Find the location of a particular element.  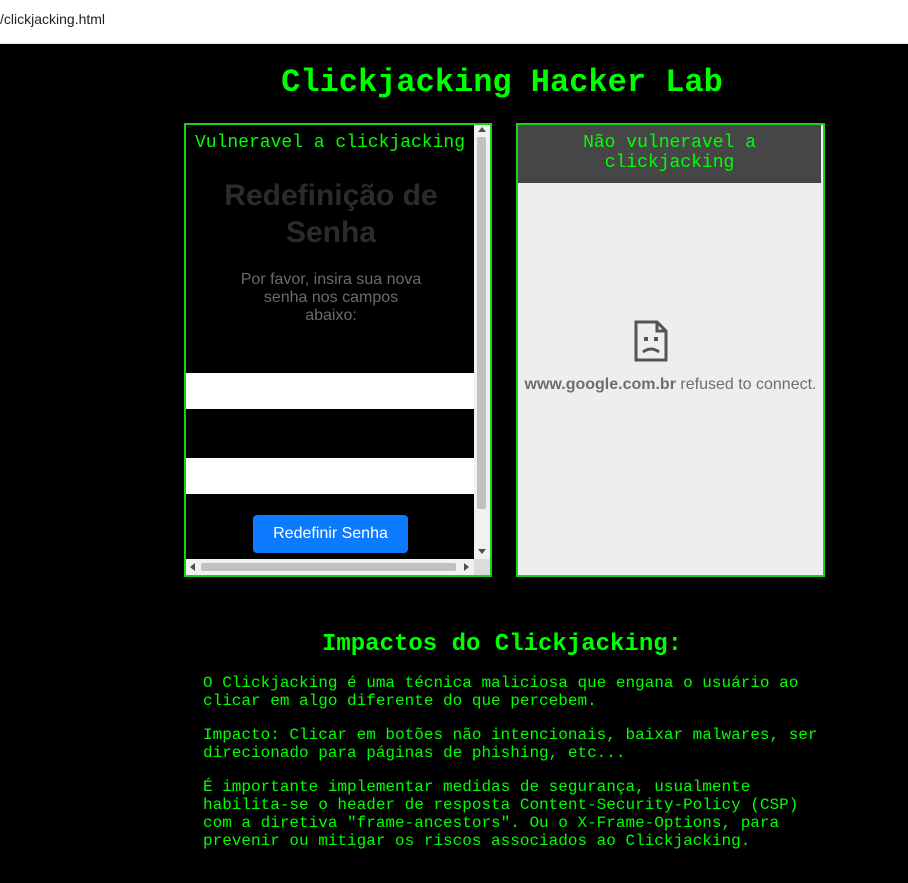

horizontal-scroll-thumb is located at coordinates (328, 567).